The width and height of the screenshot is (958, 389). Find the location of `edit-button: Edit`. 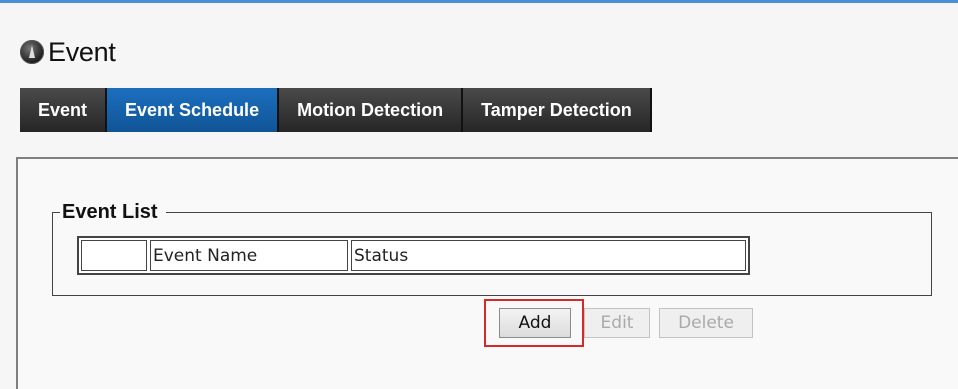

edit-button: Edit is located at coordinates (617, 323).